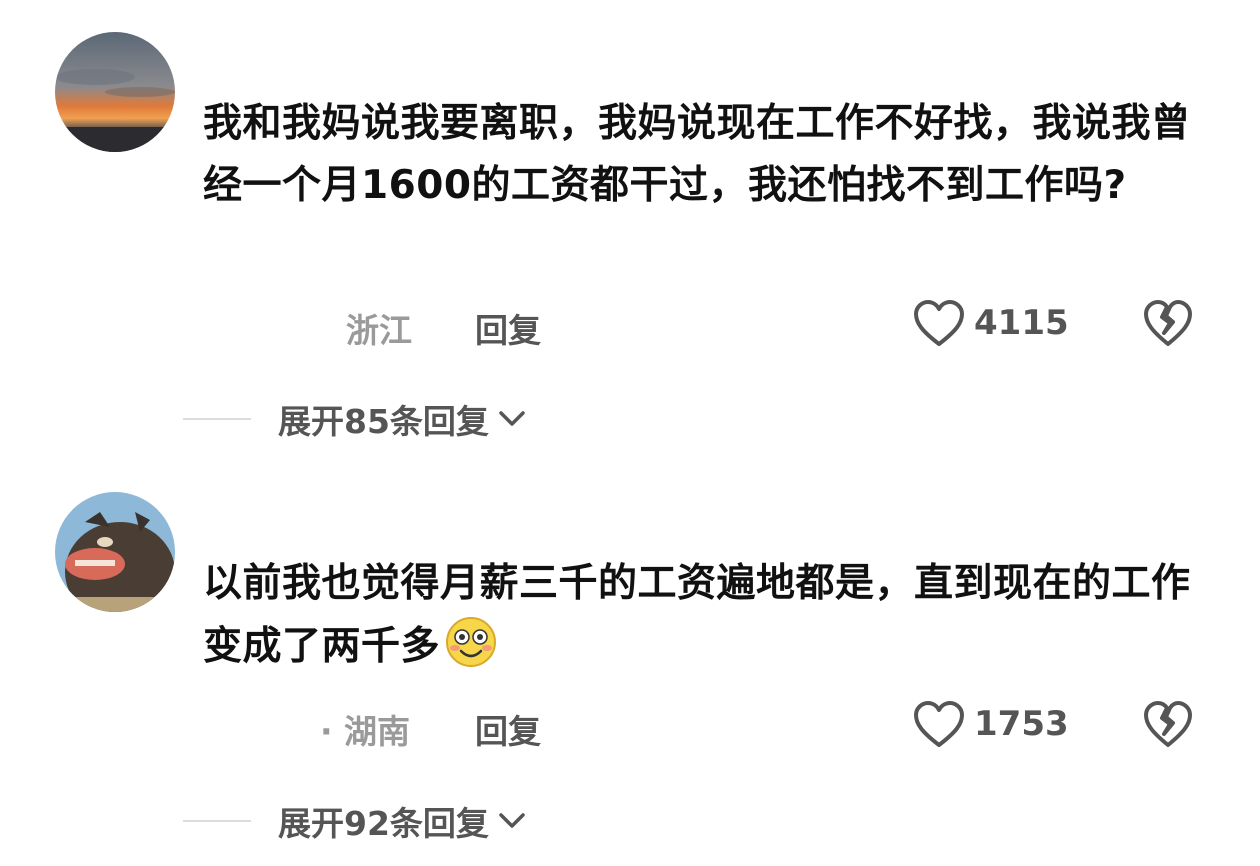 The image size is (1260, 866). What do you see at coordinates (1021, 323) in the screenshot?
I see `like-count: 4115` at bounding box center [1021, 323].